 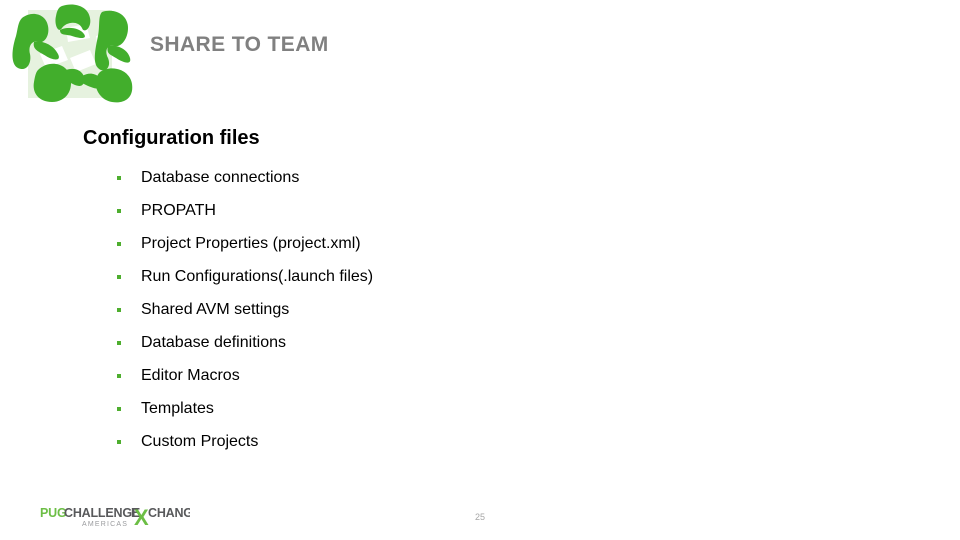 I want to click on list-item: Database definitions, so click(x=462, y=342).